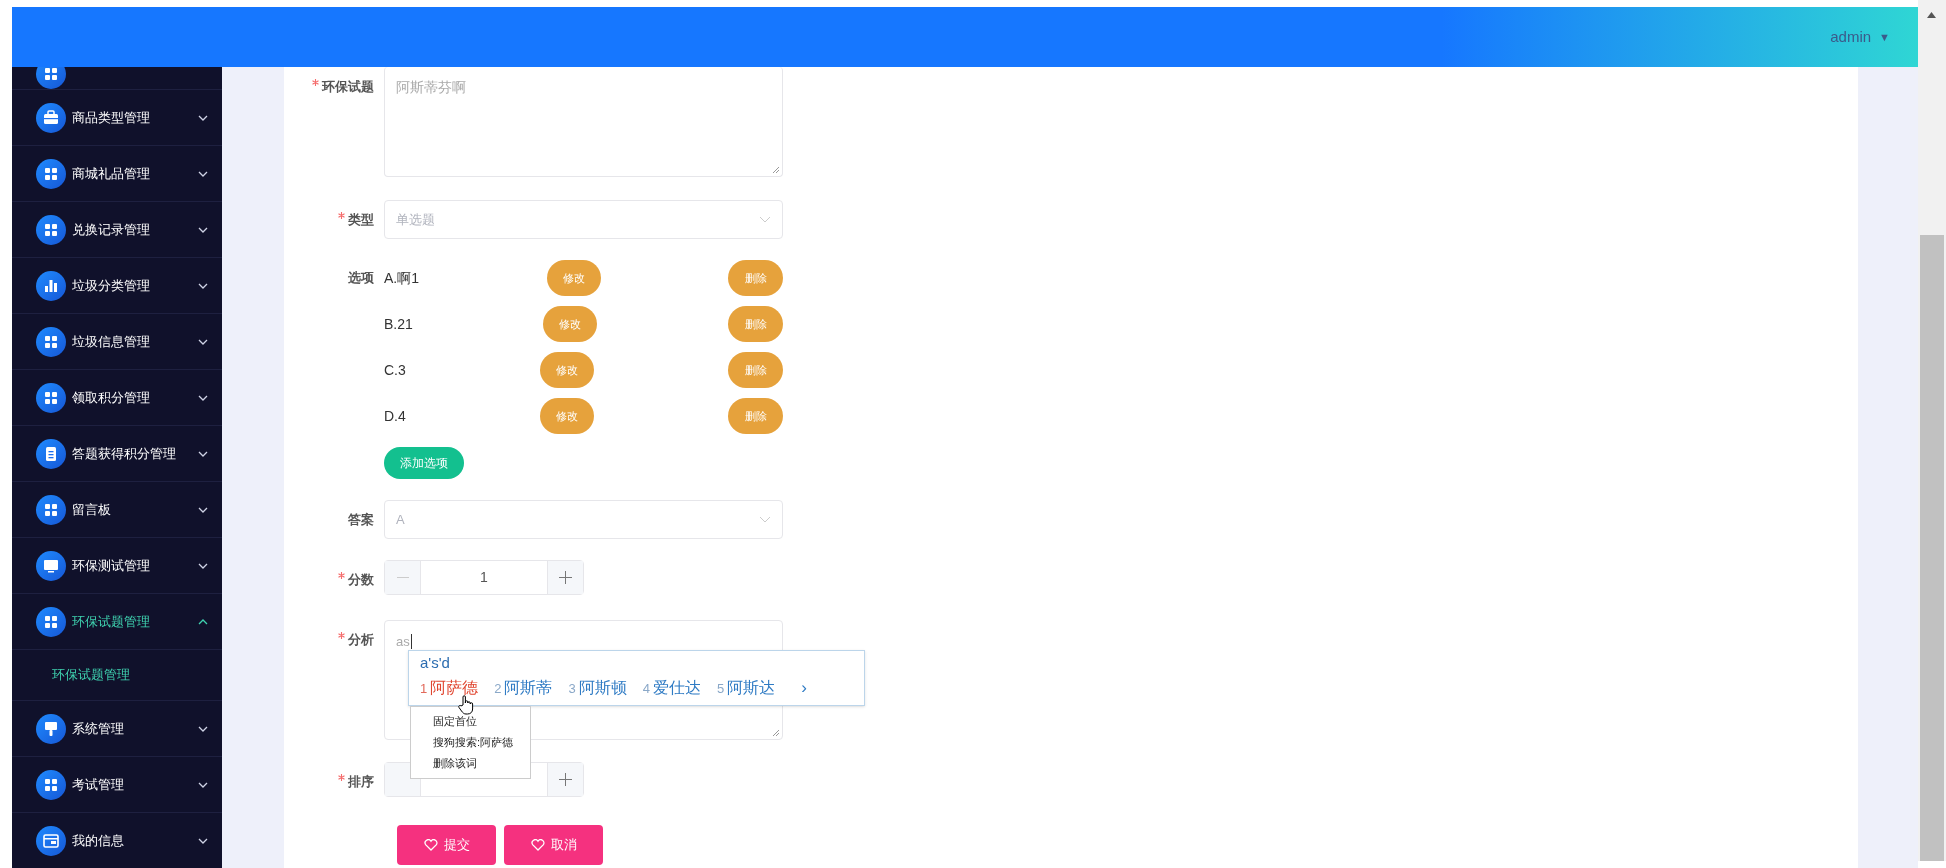  What do you see at coordinates (395, 416) in the screenshot?
I see `option-text: D.4` at bounding box center [395, 416].